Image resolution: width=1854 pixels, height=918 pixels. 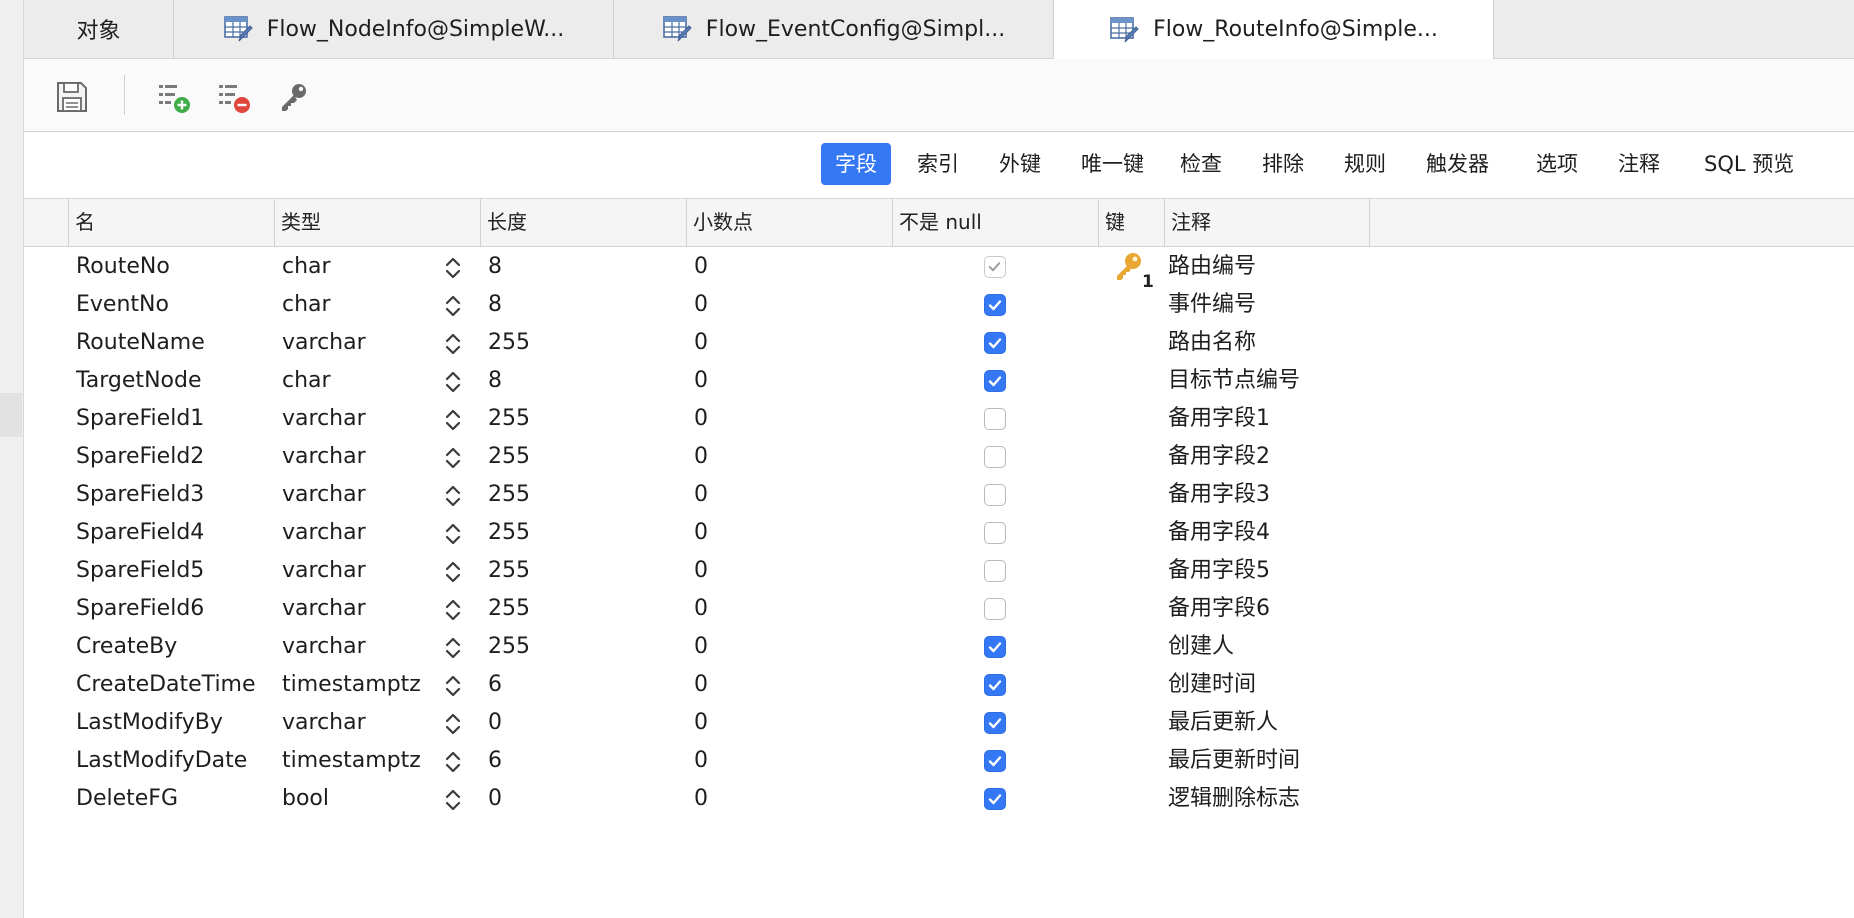 I want to click on field-length: 8, so click(x=495, y=267).